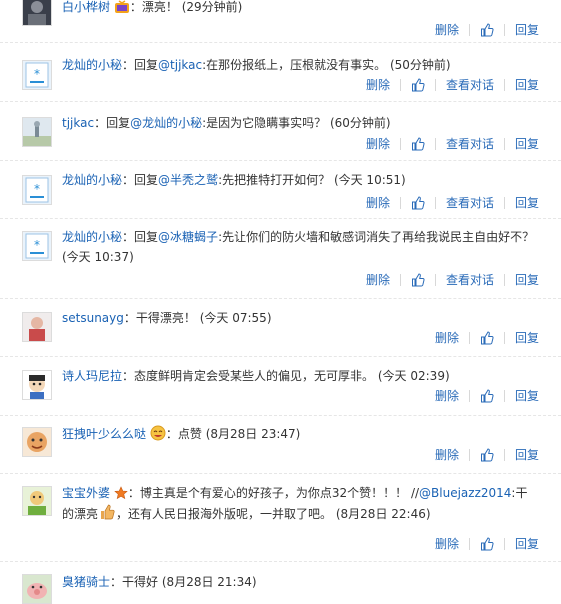  What do you see at coordinates (280, 583) in the screenshot?
I see `comment-item: 臭猪骑士：干得好 (8月28日 21:34)` at bounding box center [280, 583].